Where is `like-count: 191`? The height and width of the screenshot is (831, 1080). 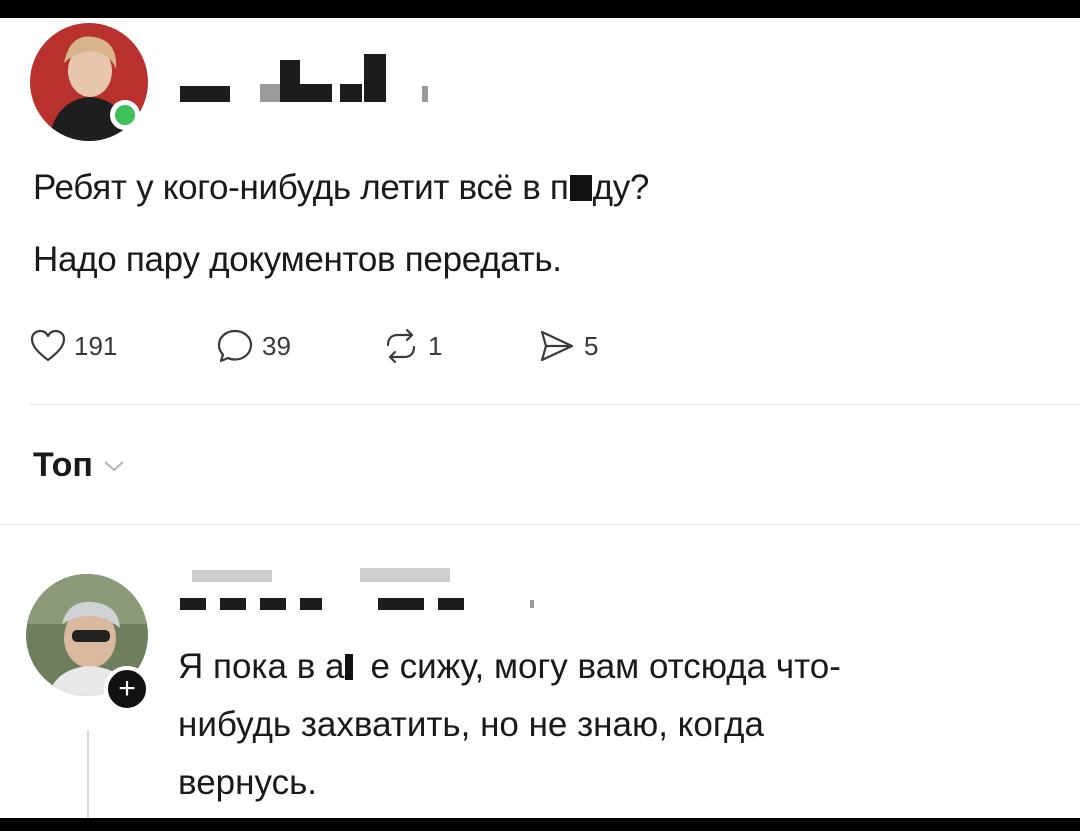 like-count: 191 is located at coordinates (96, 345).